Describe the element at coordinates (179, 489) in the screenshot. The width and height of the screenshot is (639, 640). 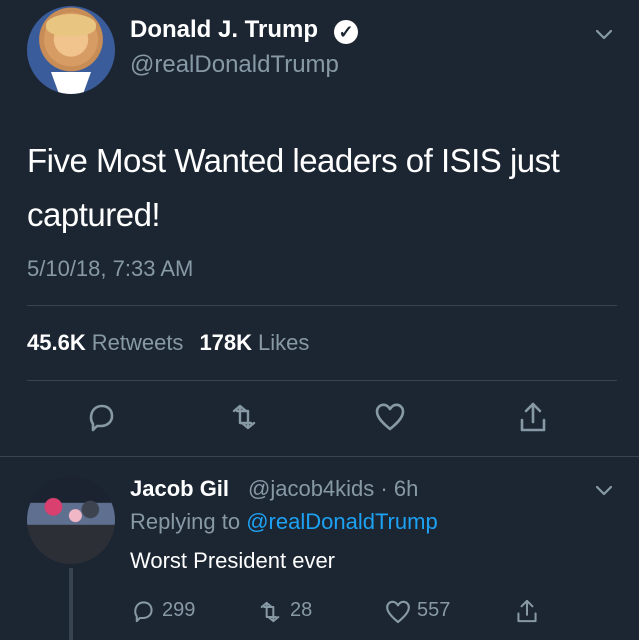
I see `reply-author-name: Jacob Gil` at that location.